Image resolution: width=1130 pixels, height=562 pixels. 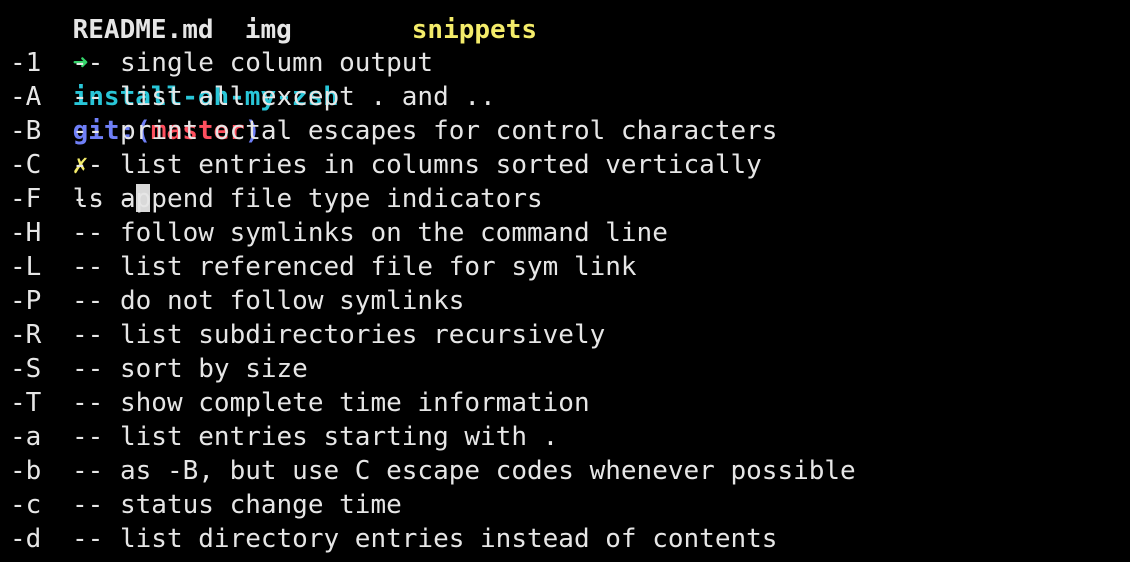 I want to click on completion-item: -R -- list subdirectories recursively, so click(x=307, y=335).